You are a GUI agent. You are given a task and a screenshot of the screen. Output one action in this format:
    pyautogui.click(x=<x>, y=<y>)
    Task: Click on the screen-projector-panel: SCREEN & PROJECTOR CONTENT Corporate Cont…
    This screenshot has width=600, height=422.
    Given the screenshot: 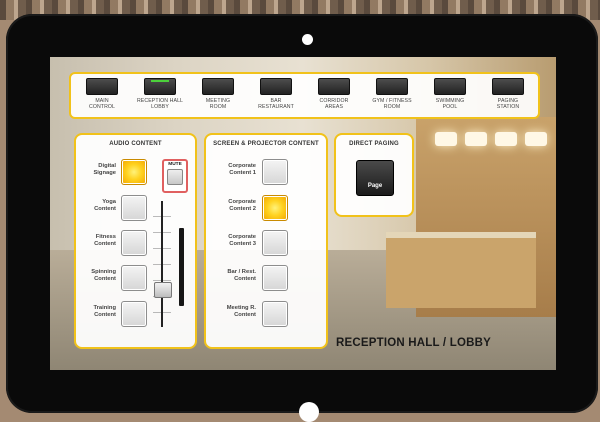 What is the action you would take?
    pyautogui.click(x=266, y=241)
    